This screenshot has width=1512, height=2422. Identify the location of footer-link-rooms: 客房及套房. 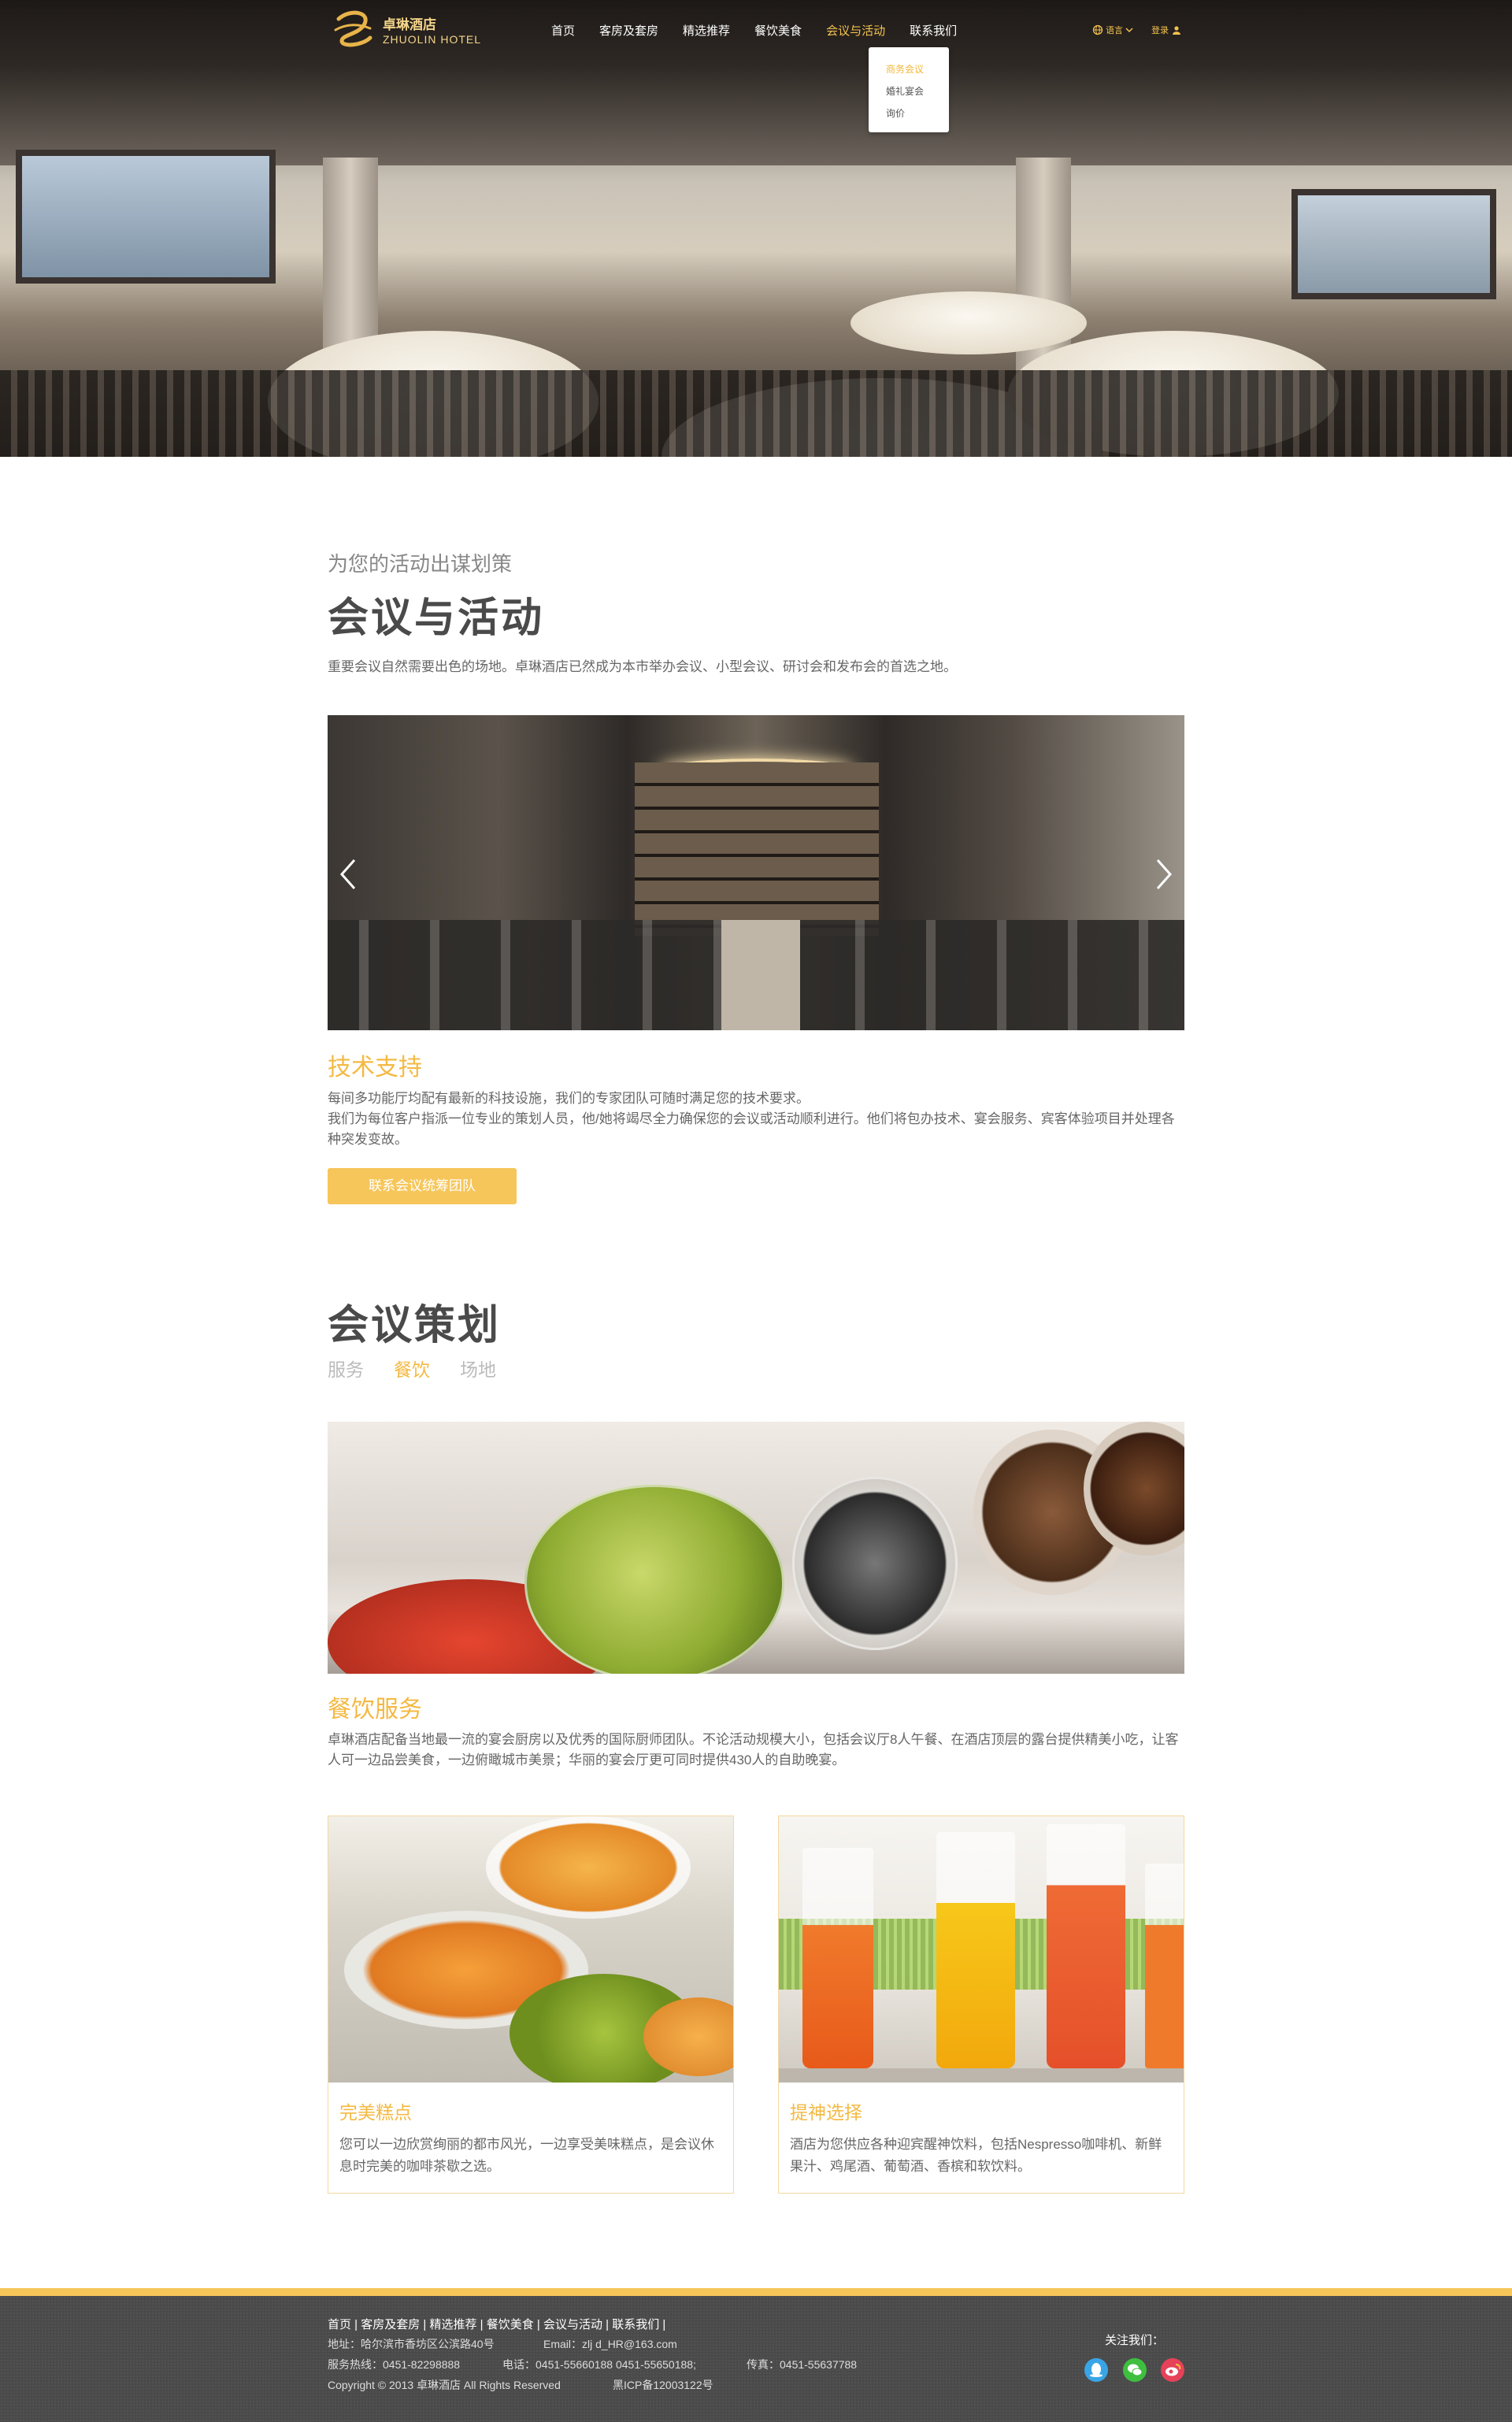
(390, 2324).